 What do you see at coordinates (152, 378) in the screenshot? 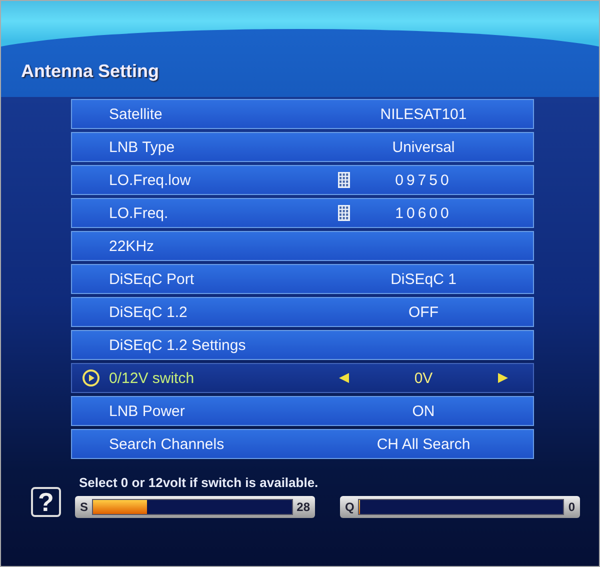
I see `setting-label: 0/12V switch` at bounding box center [152, 378].